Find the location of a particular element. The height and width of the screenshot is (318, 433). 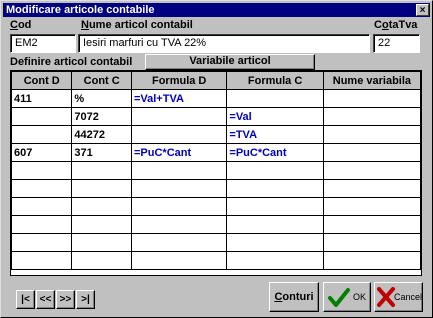

table-row: 411% =Val+TVA is located at coordinates (216, 98).